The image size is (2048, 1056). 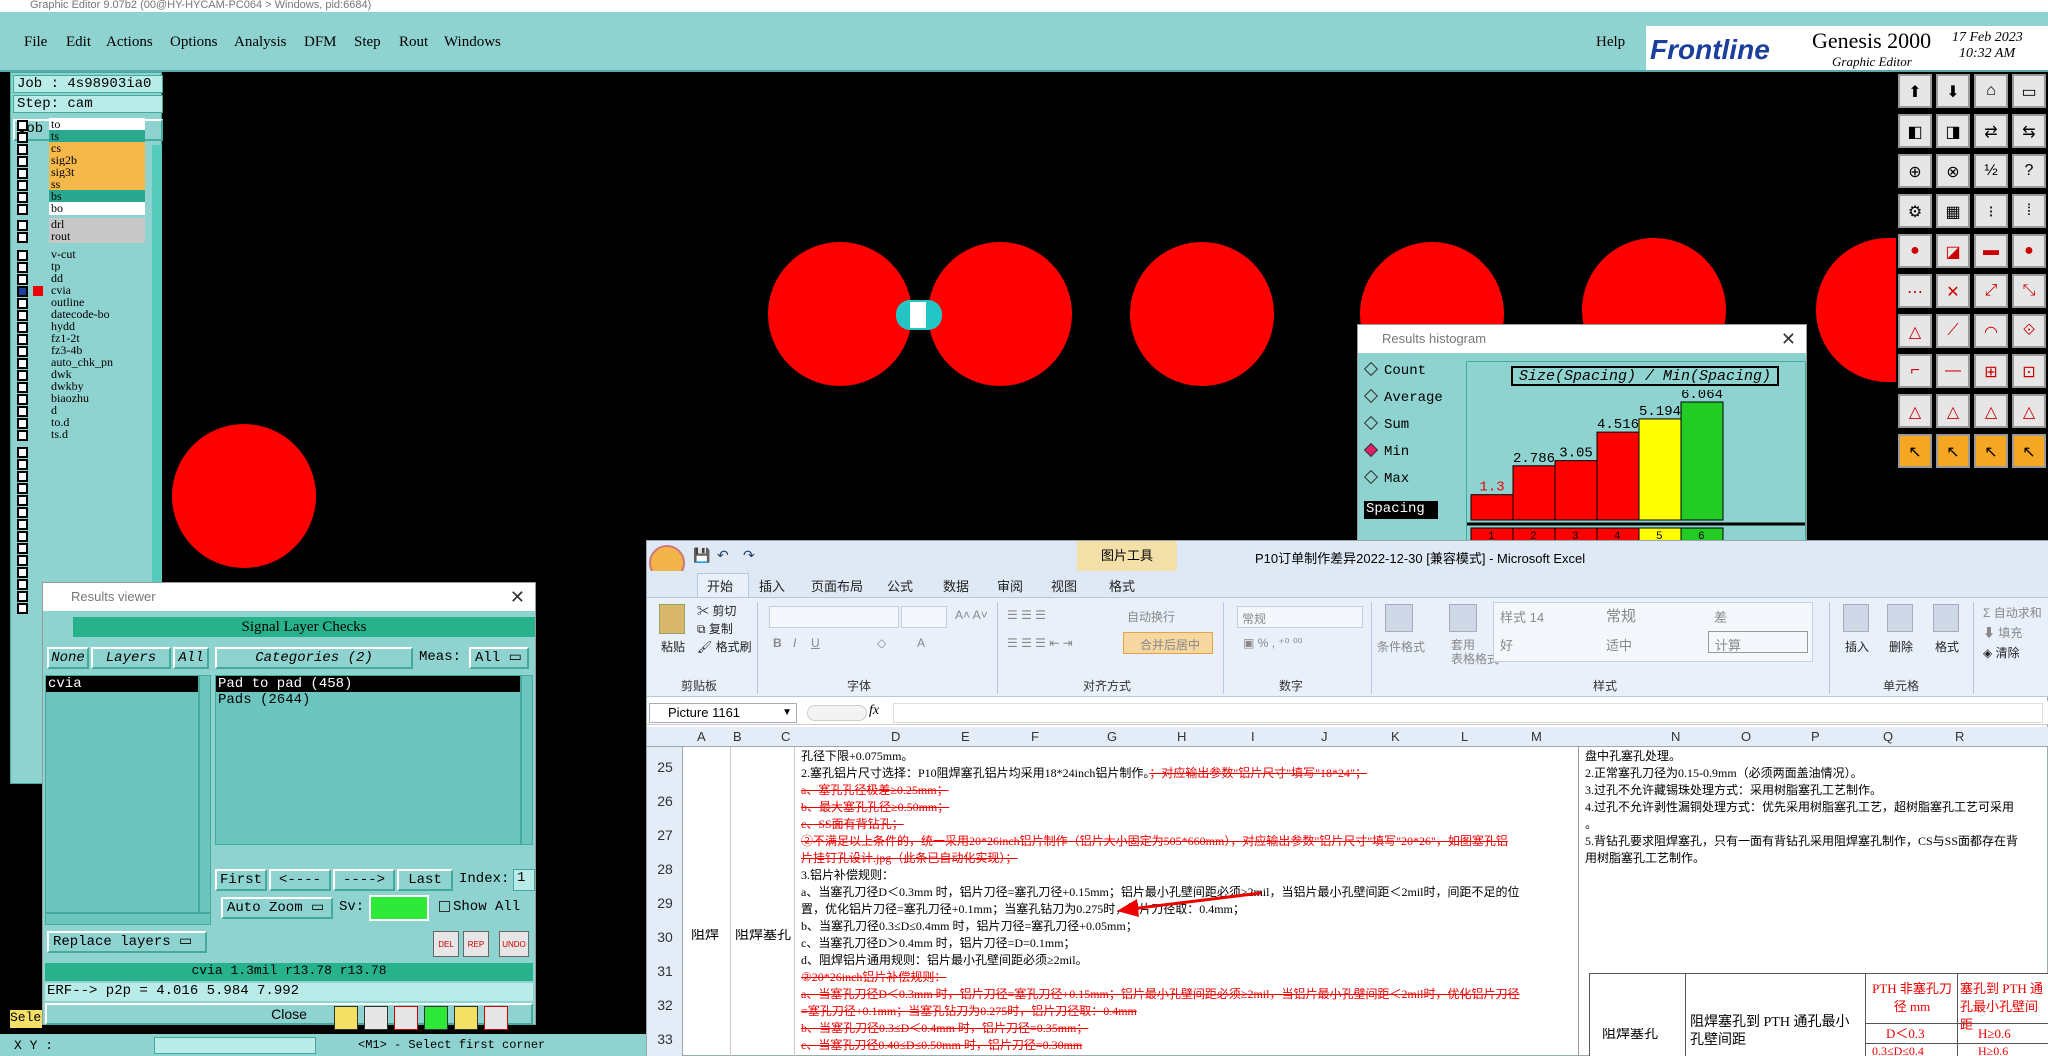 I want to click on tool-icon, so click(x=376, y=1018).